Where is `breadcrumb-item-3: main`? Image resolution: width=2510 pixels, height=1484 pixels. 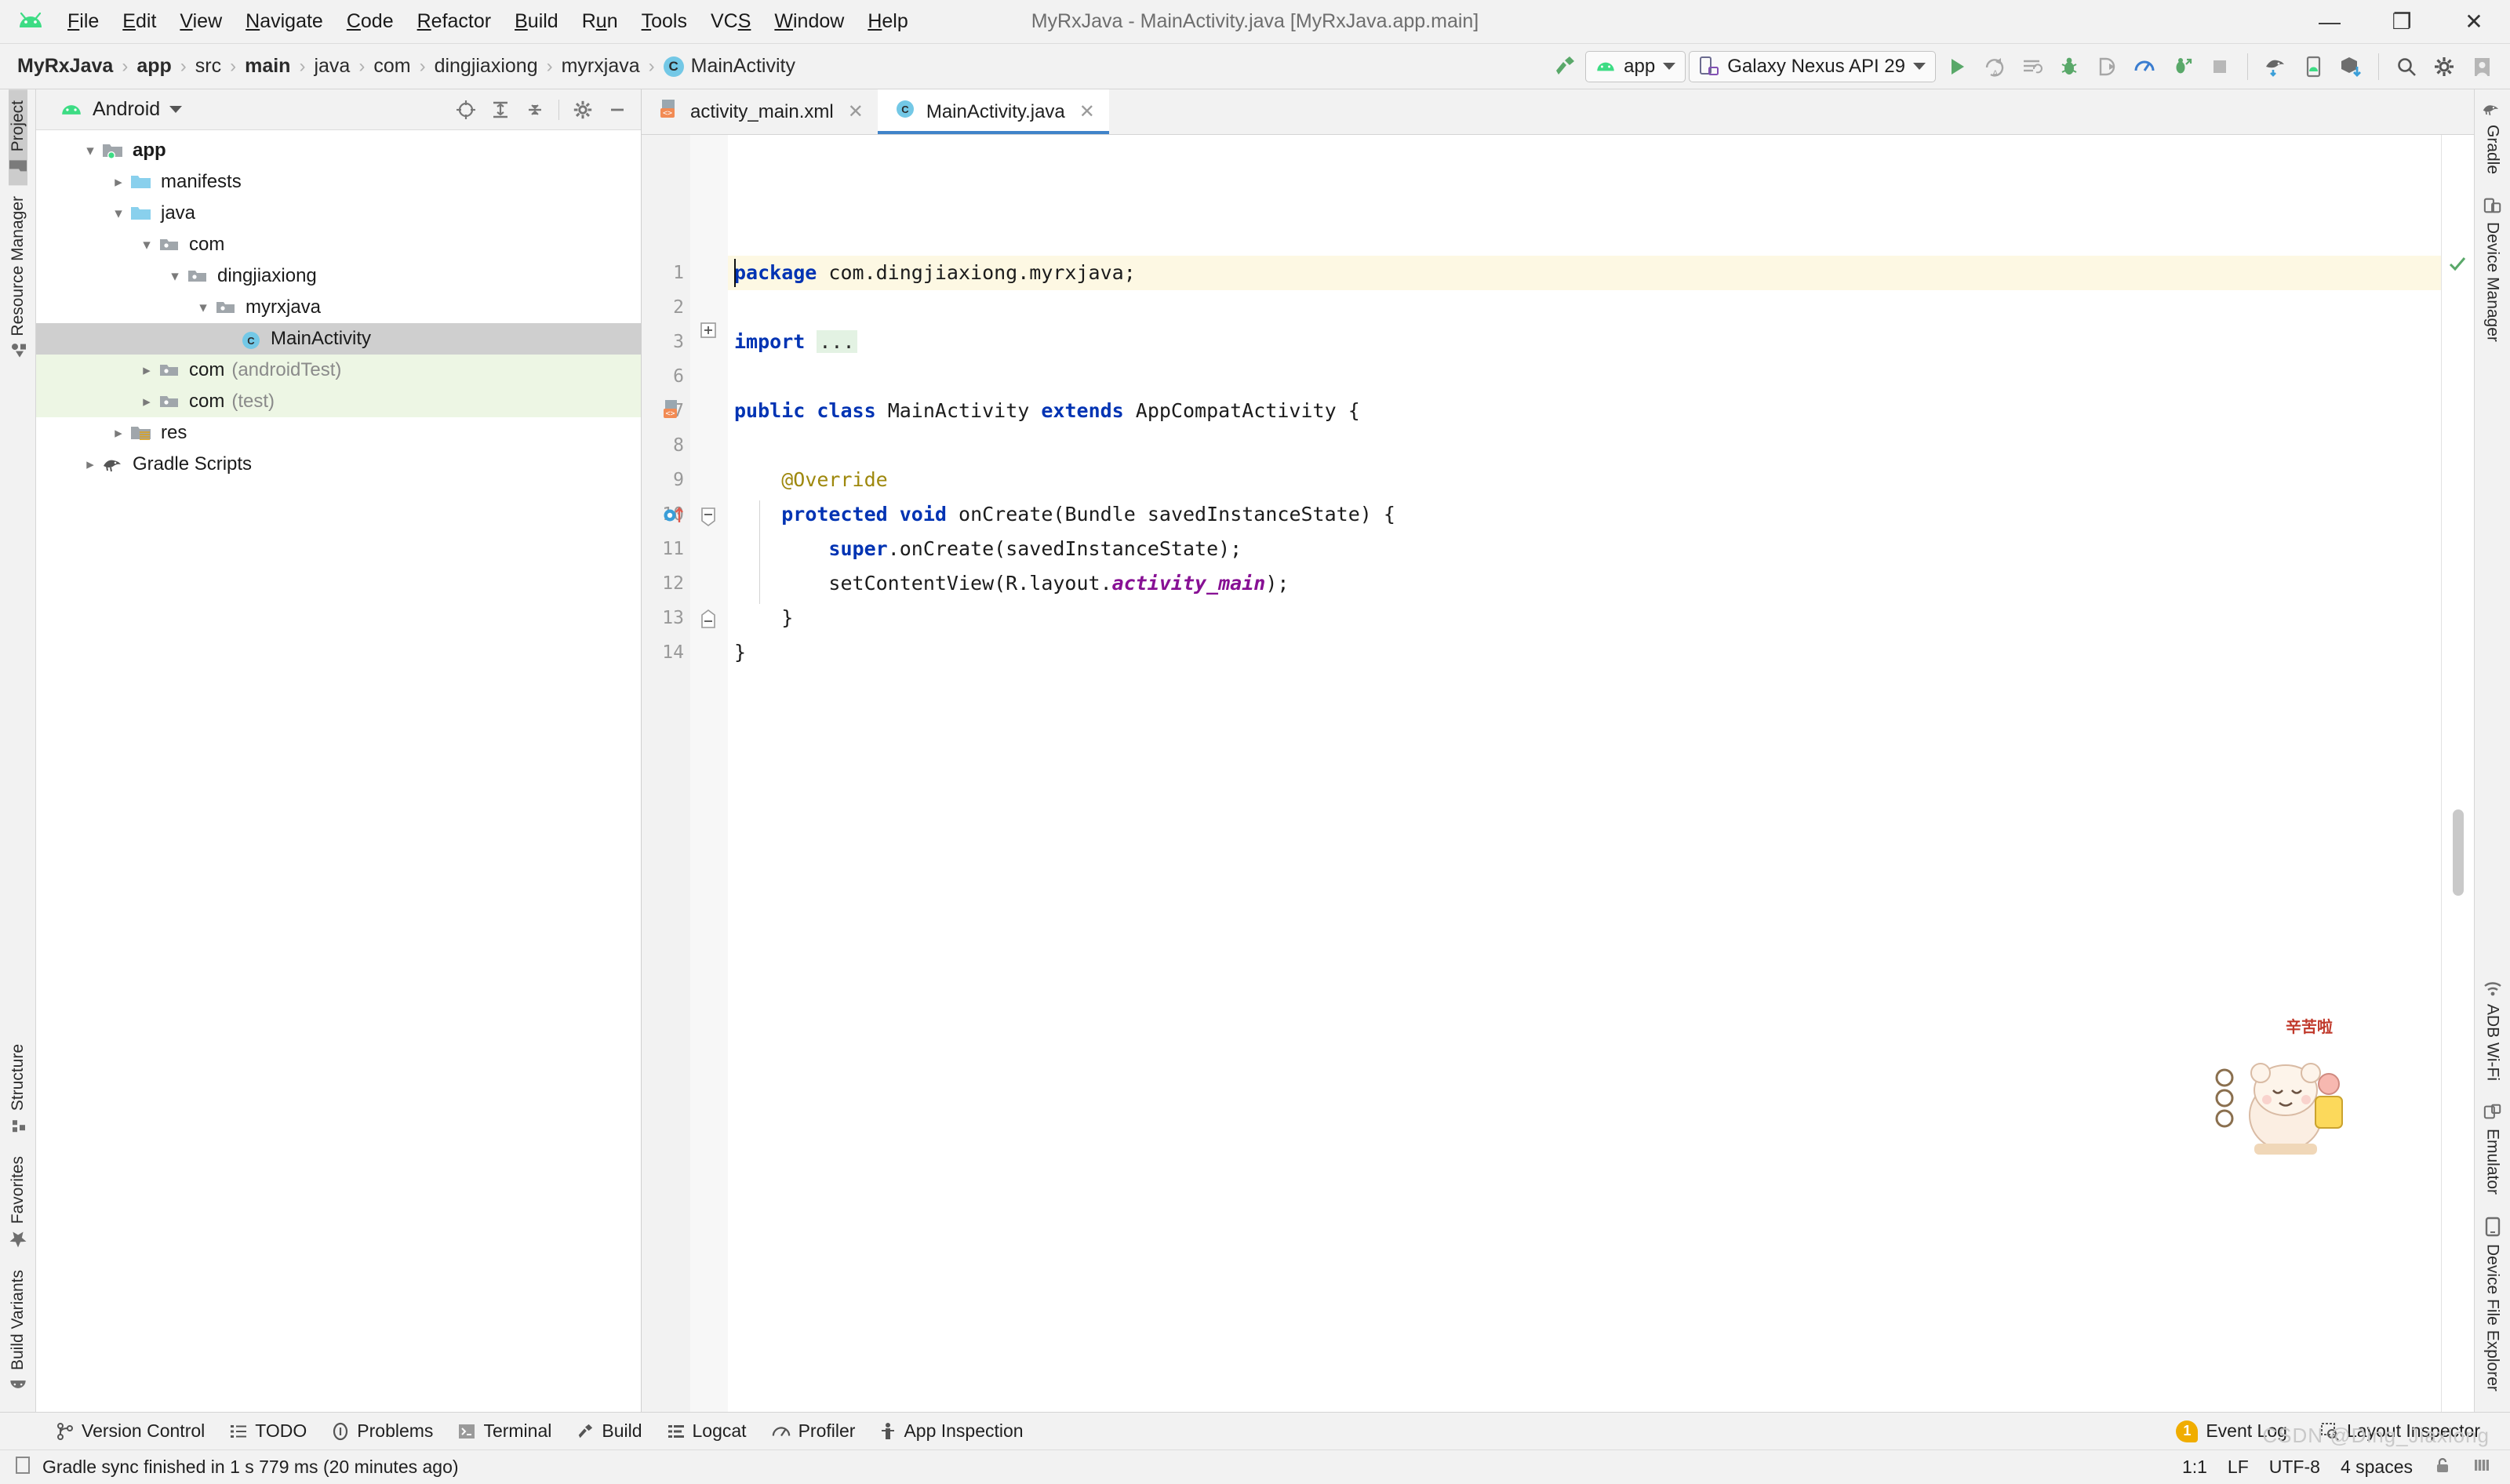 breadcrumb-item-3: main is located at coordinates (267, 66).